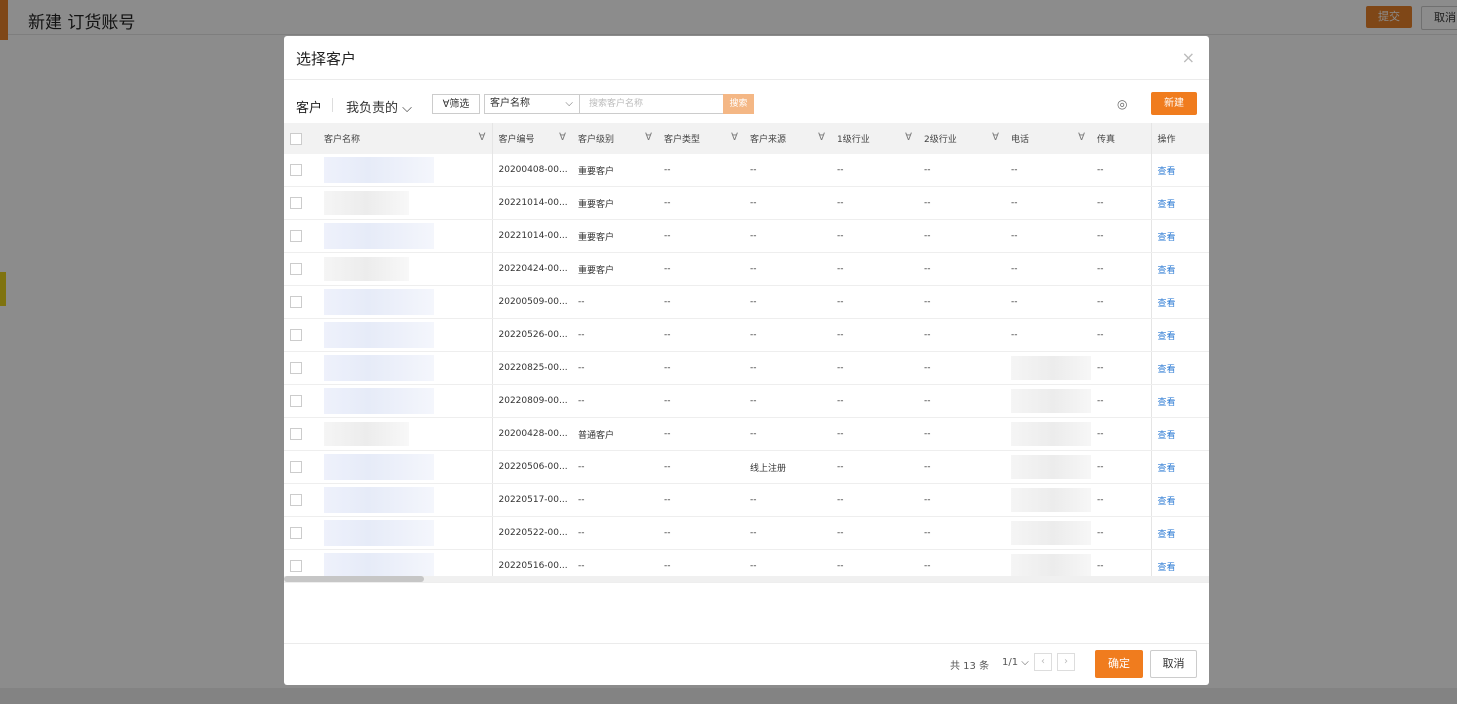 The height and width of the screenshot is (704, 1457). What do you see at coordinates (456, 104) in the screenshot?
I see `filter-button: ∀筛选` at bounding box center [456, 104].